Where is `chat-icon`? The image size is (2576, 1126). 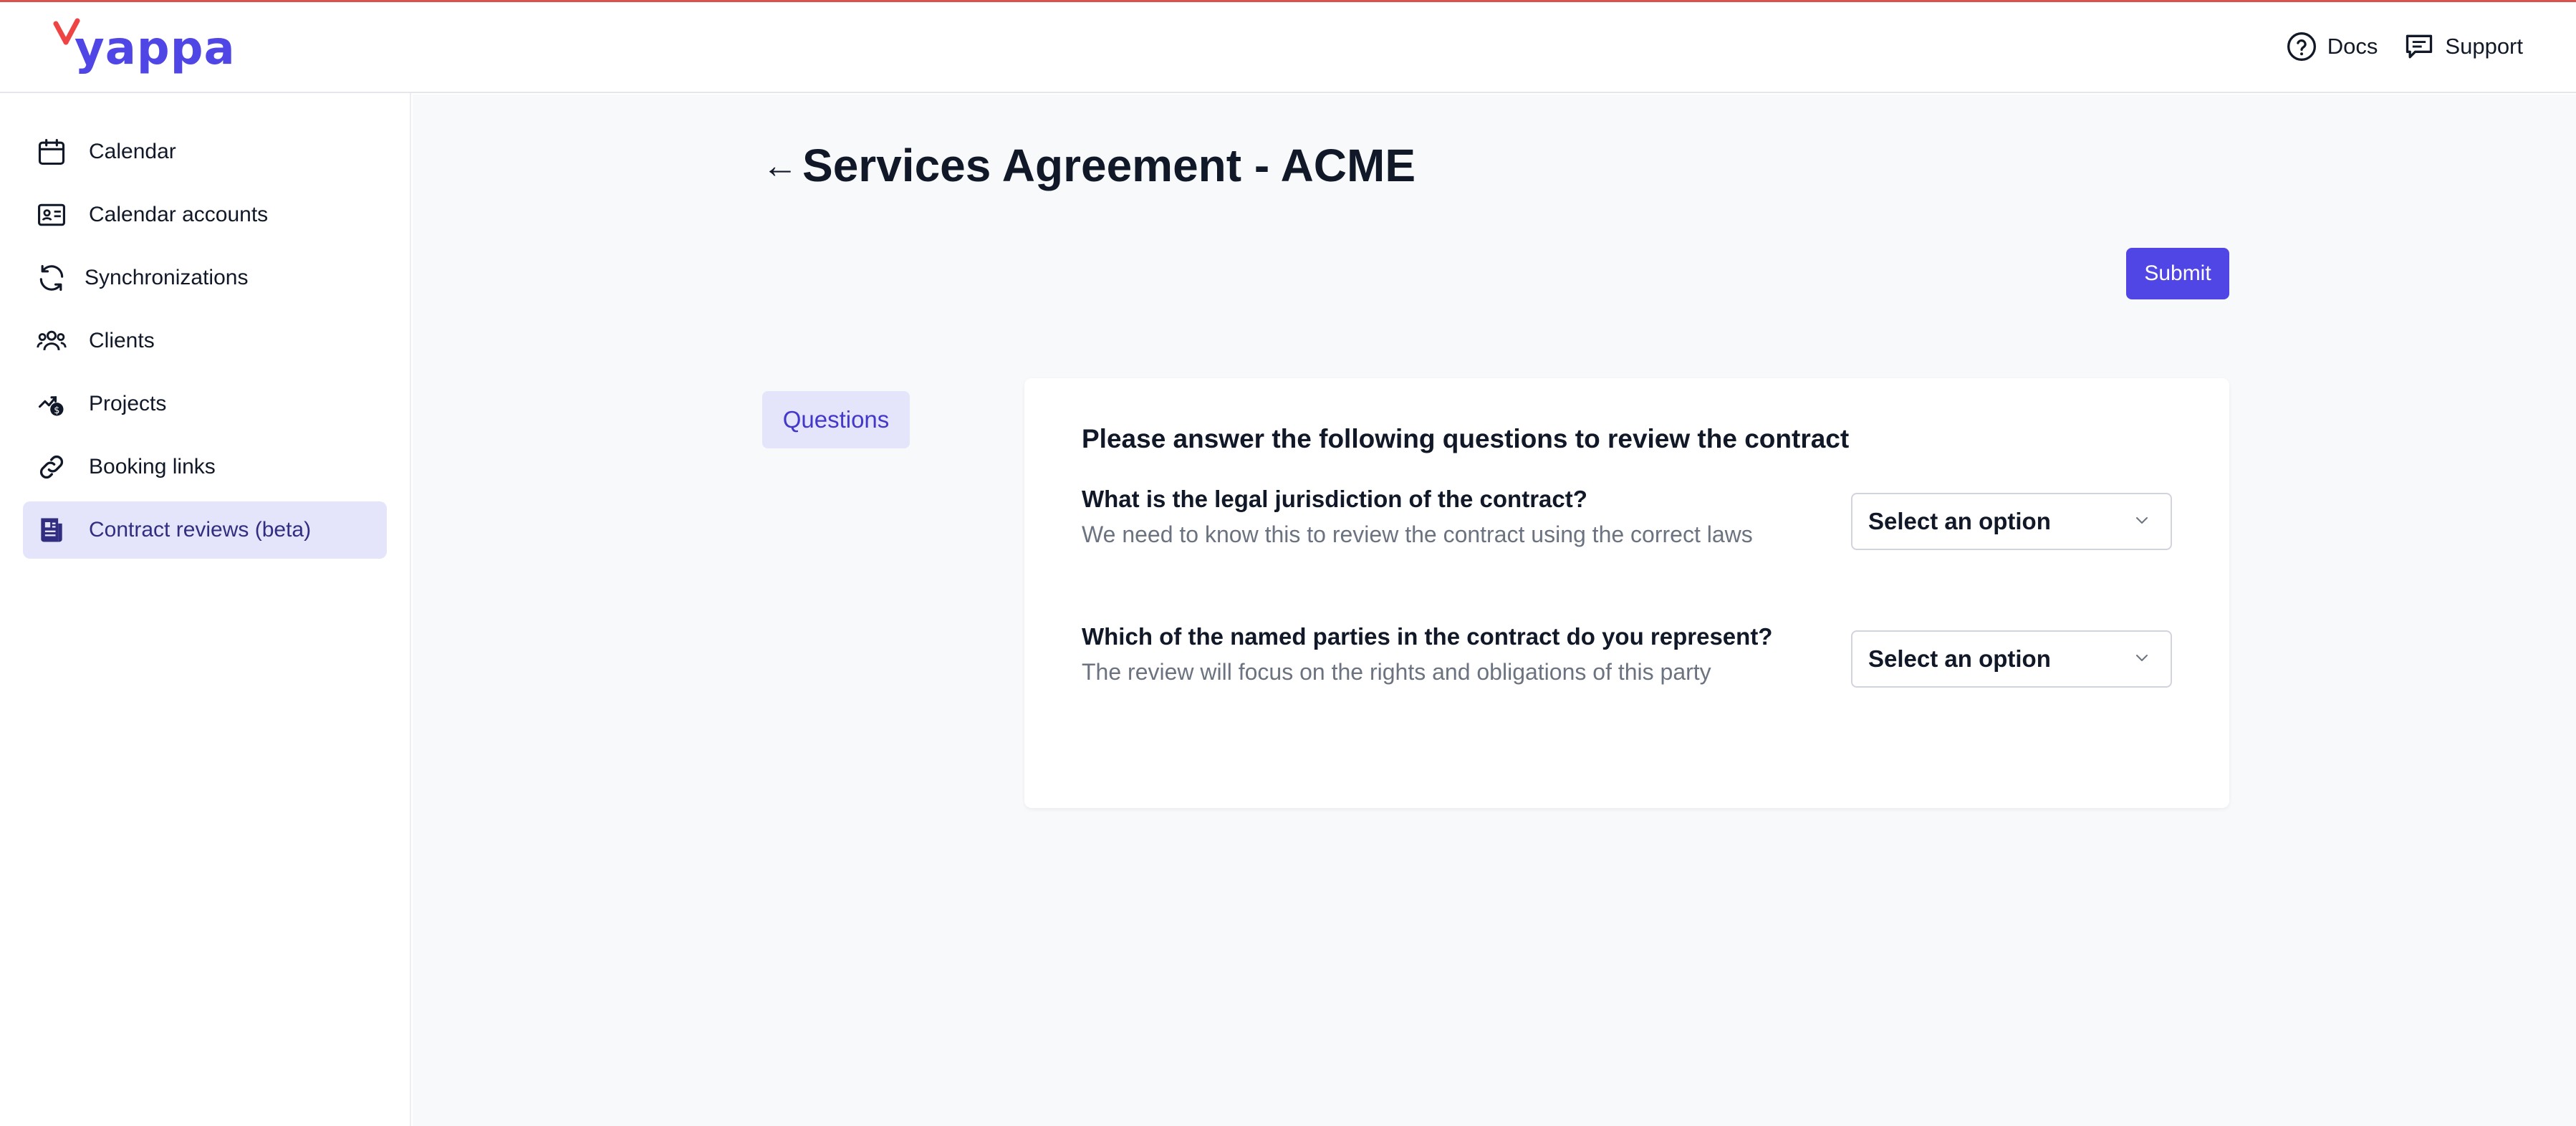 chat-icon is located at coordinates (2420, 47).